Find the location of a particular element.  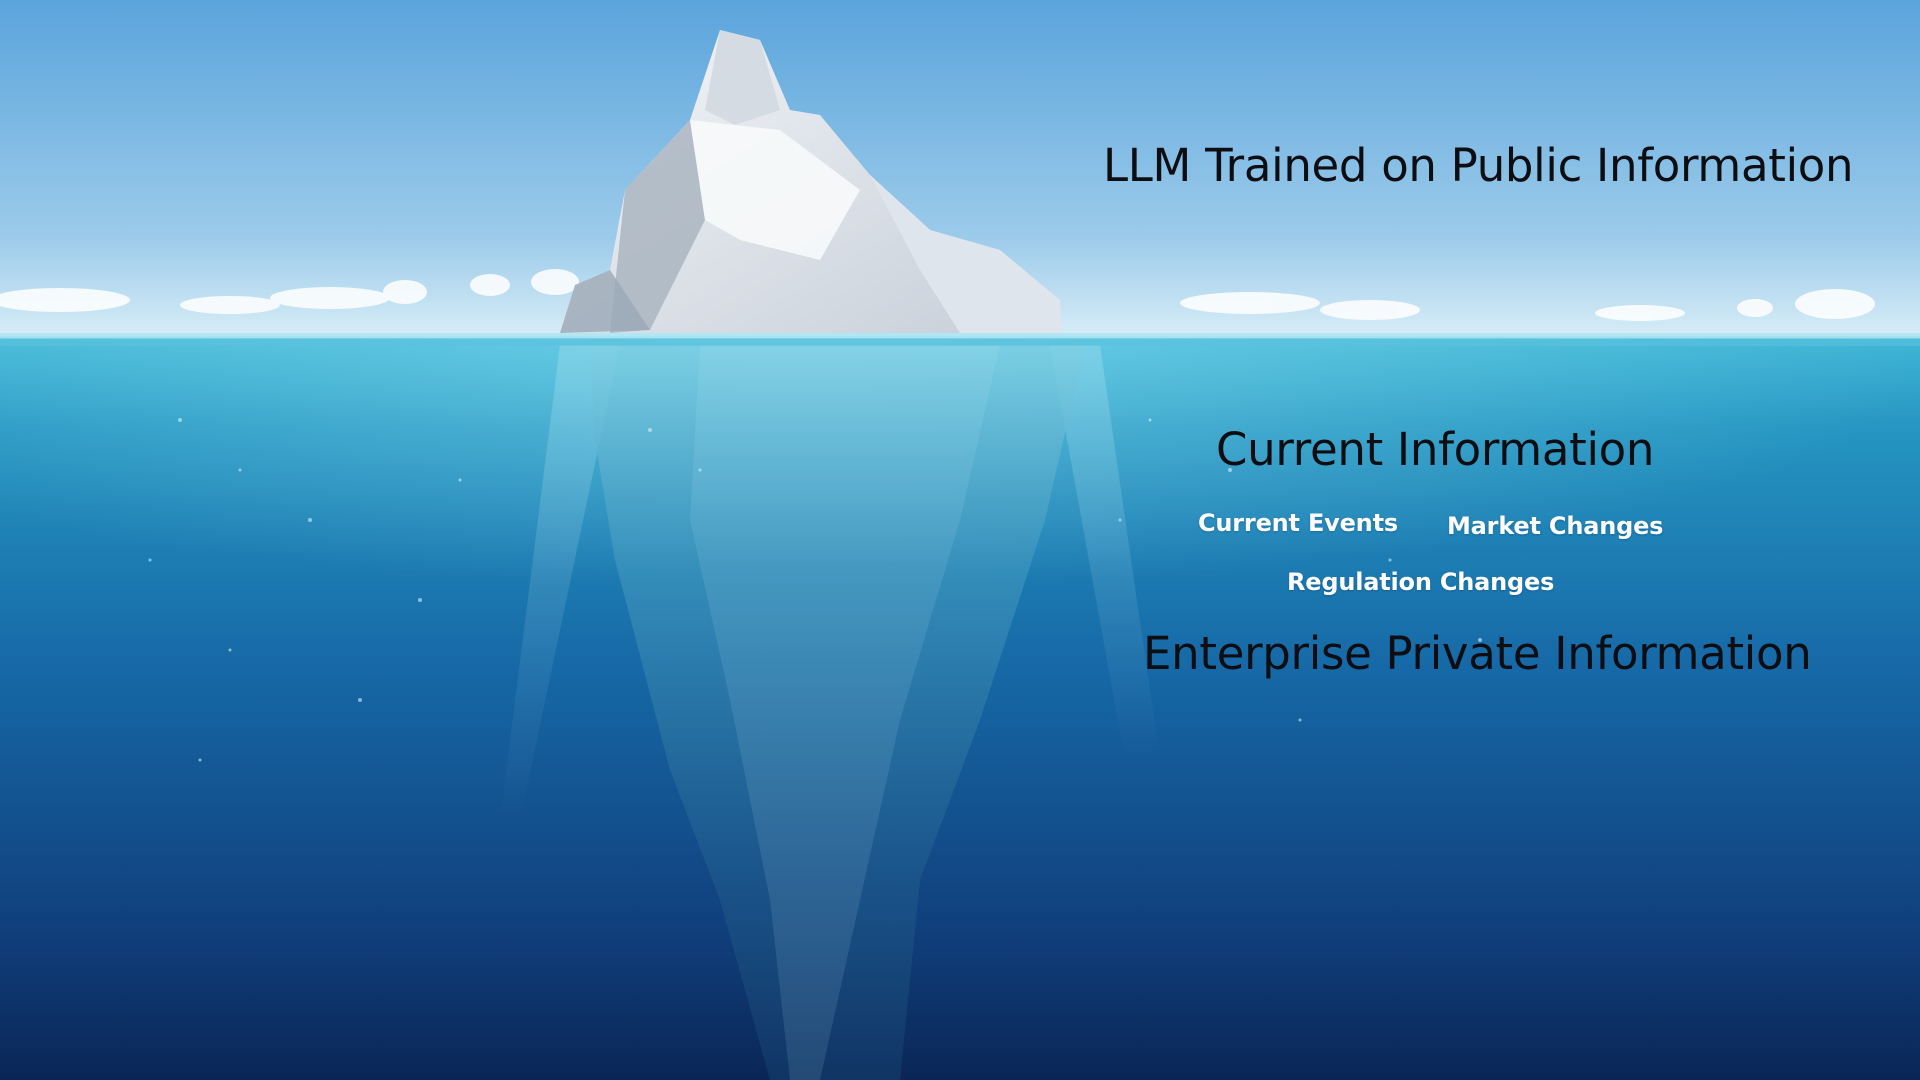

label-public-information: LLM Trained on Public Information is located at coordinates (1478, 165).